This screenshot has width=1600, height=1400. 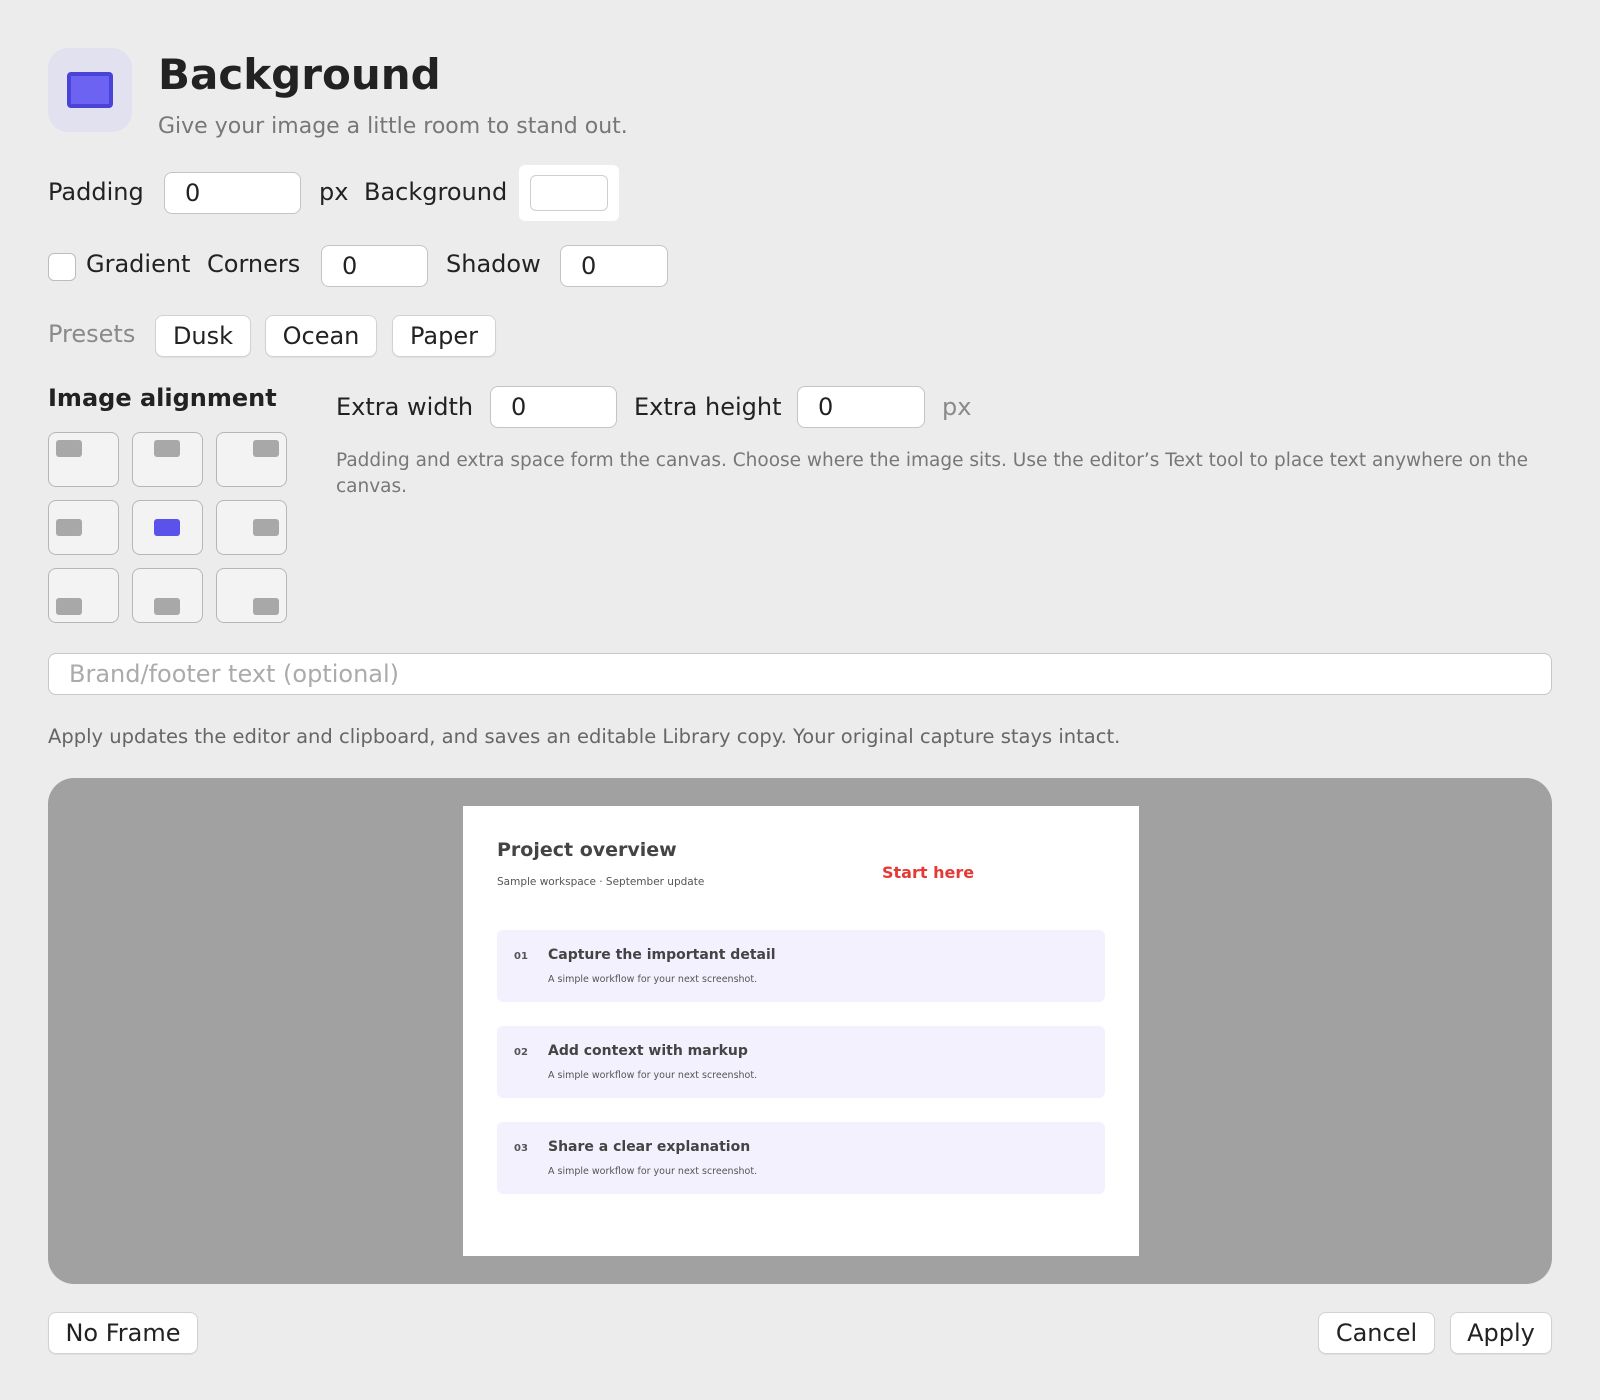 What do you see at coordinates (167, 459) in the screenshot?
I see `align-top` at bounding box center [167, 459].